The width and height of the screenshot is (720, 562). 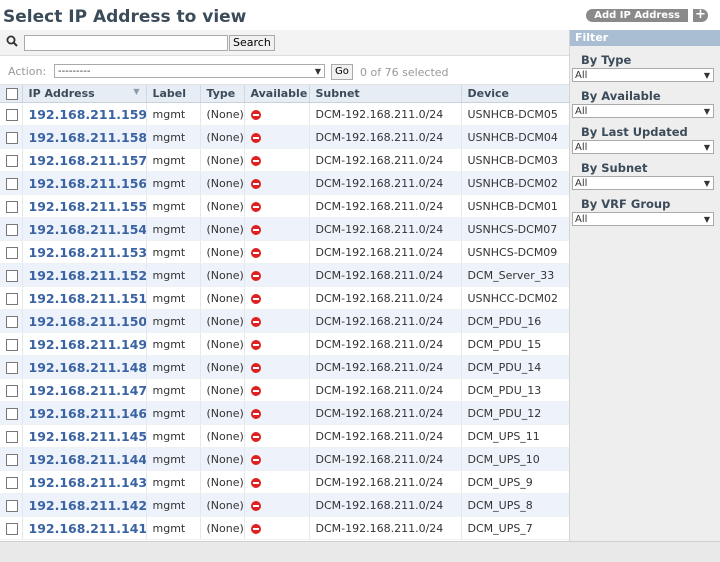 I want to click on search-button: Search, so click(x=252, y=43).